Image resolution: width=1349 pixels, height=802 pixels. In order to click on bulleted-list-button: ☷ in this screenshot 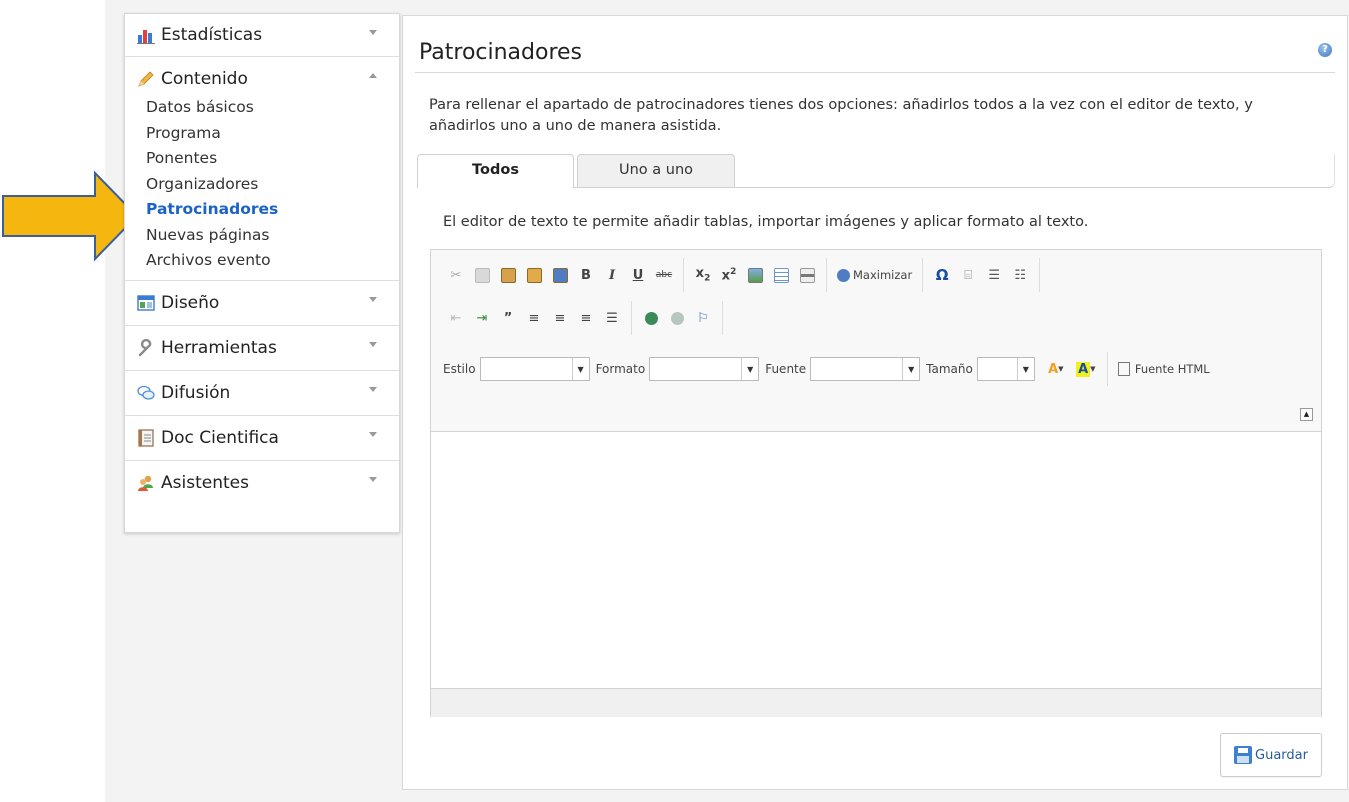, I will do `click(1020, 275)`.